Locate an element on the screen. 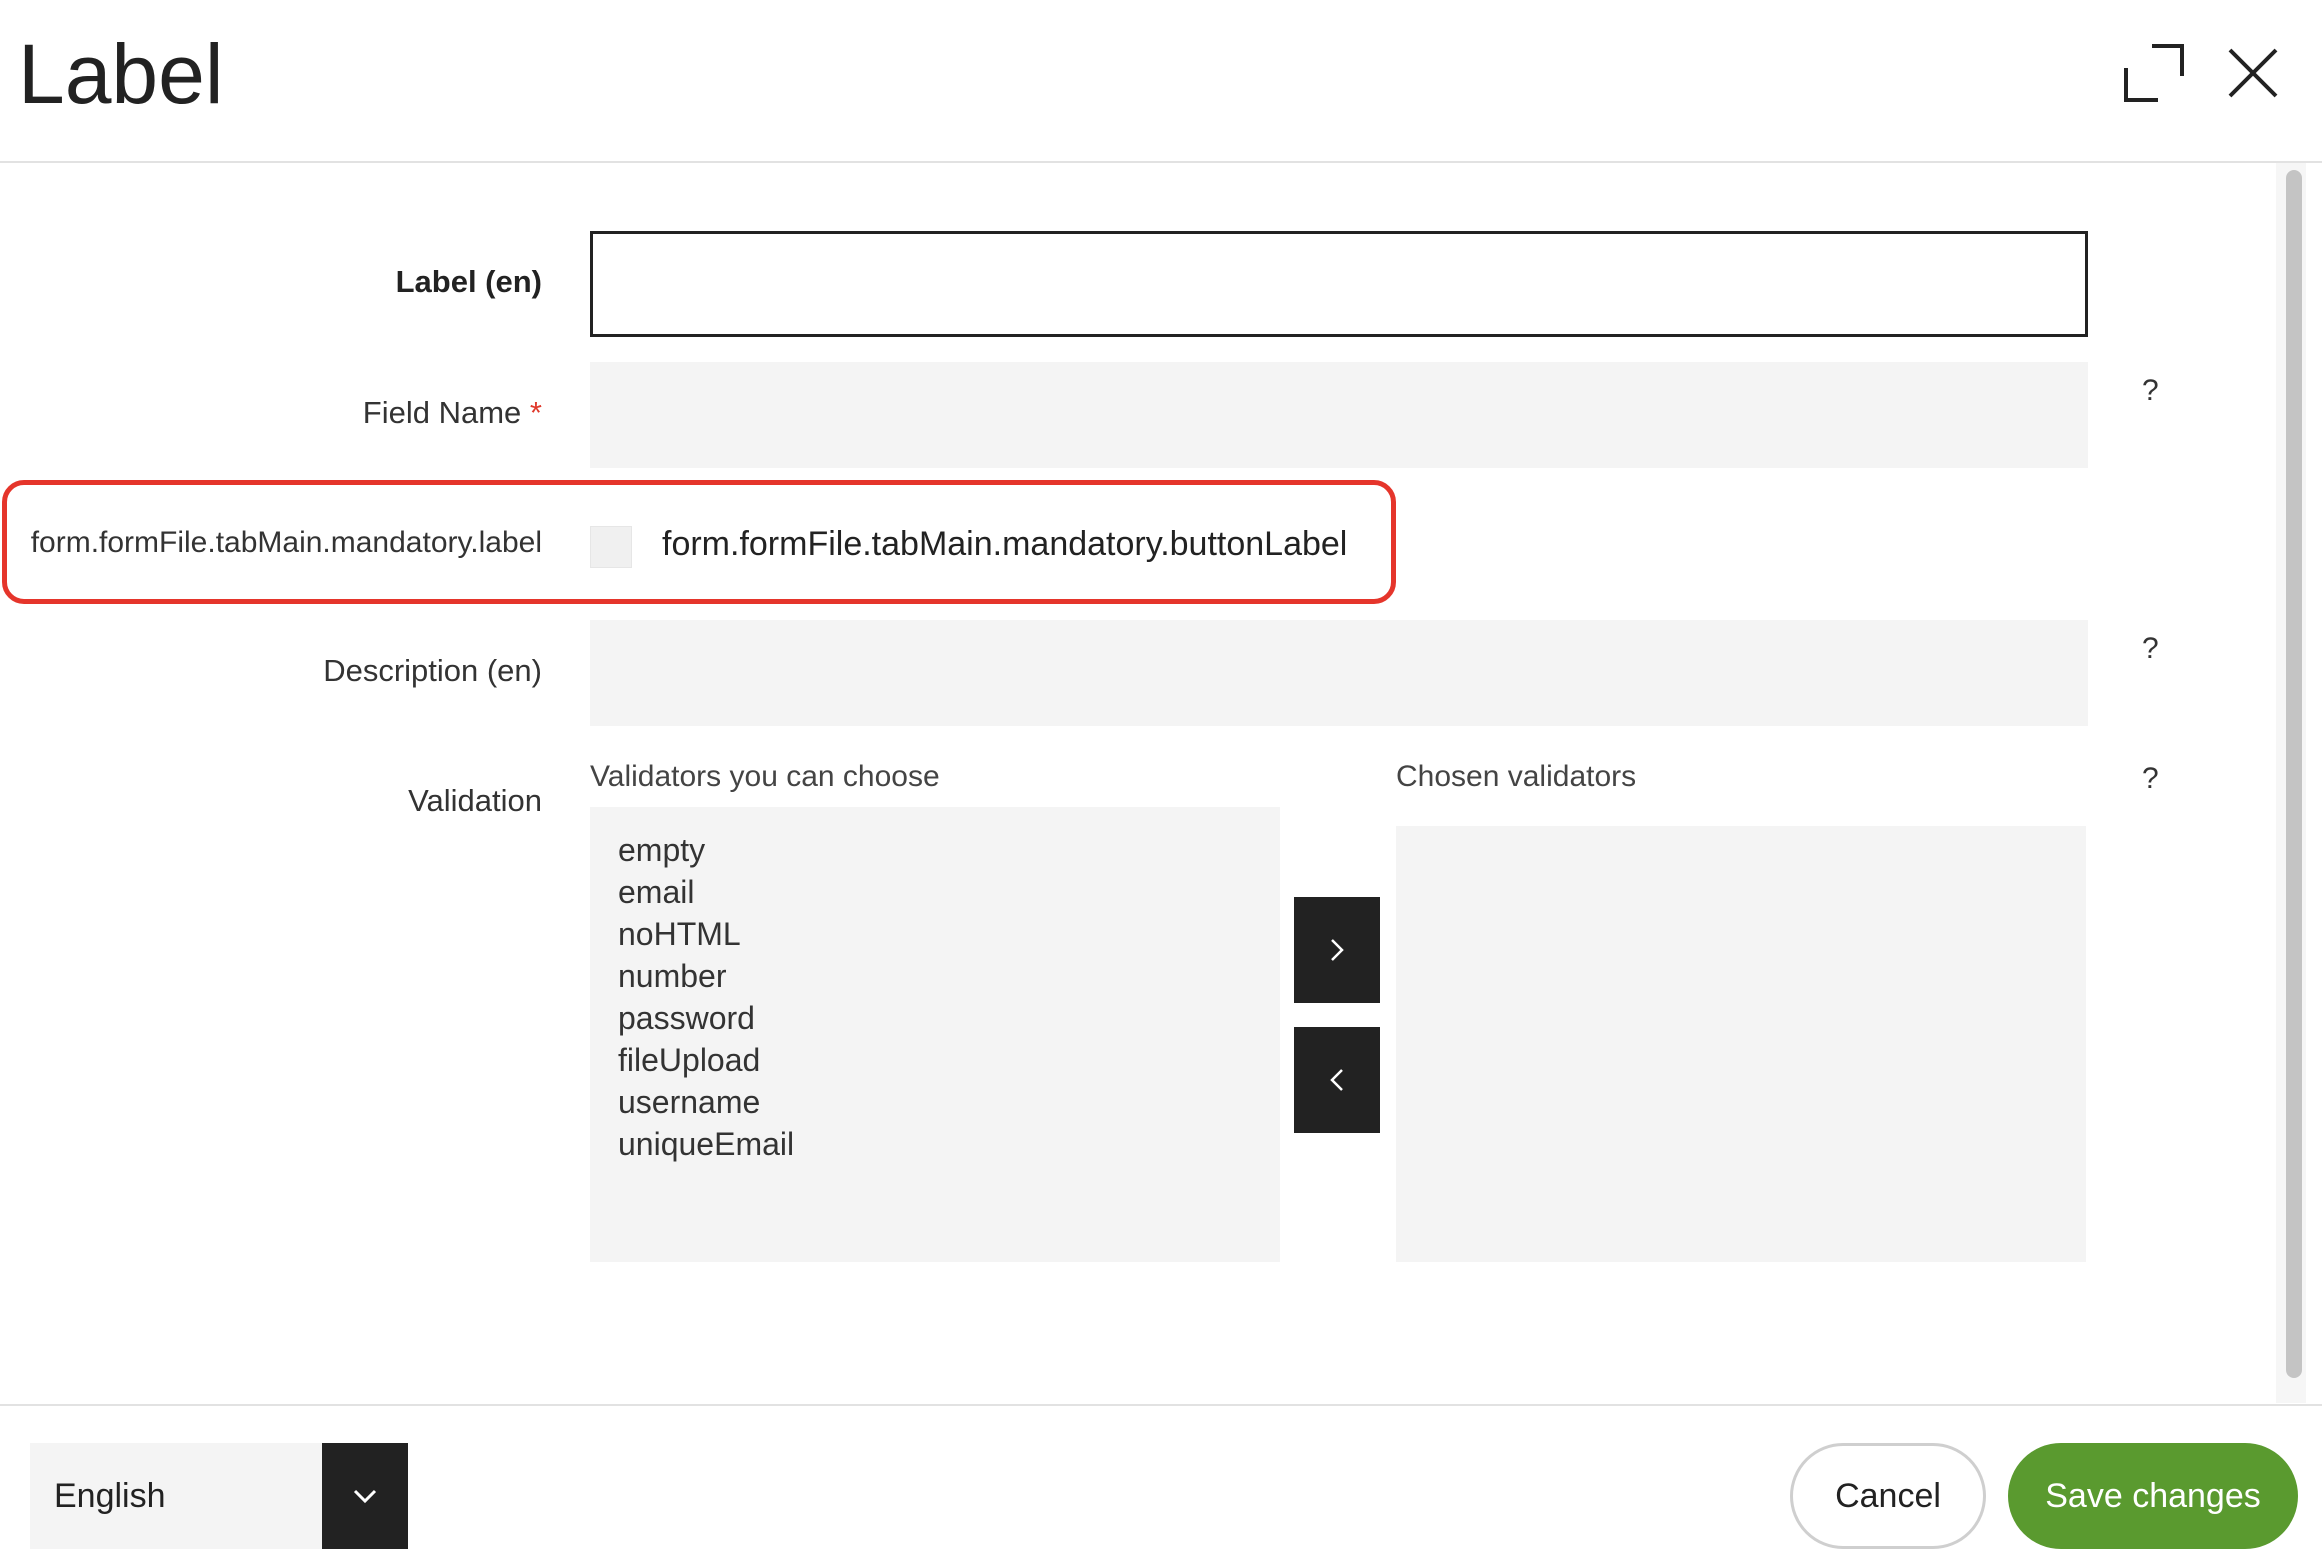  mandatory-checkbox is located at coordinates (611, 547).